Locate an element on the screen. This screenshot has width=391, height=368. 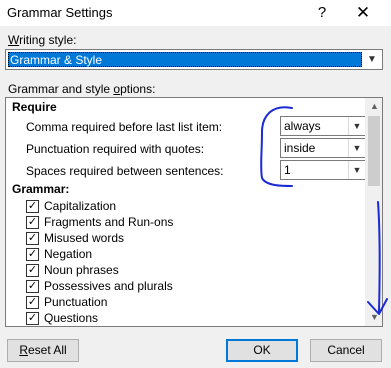
quotes-option-label: Punctuation required with quotes: is located at coordinates (115, 149).